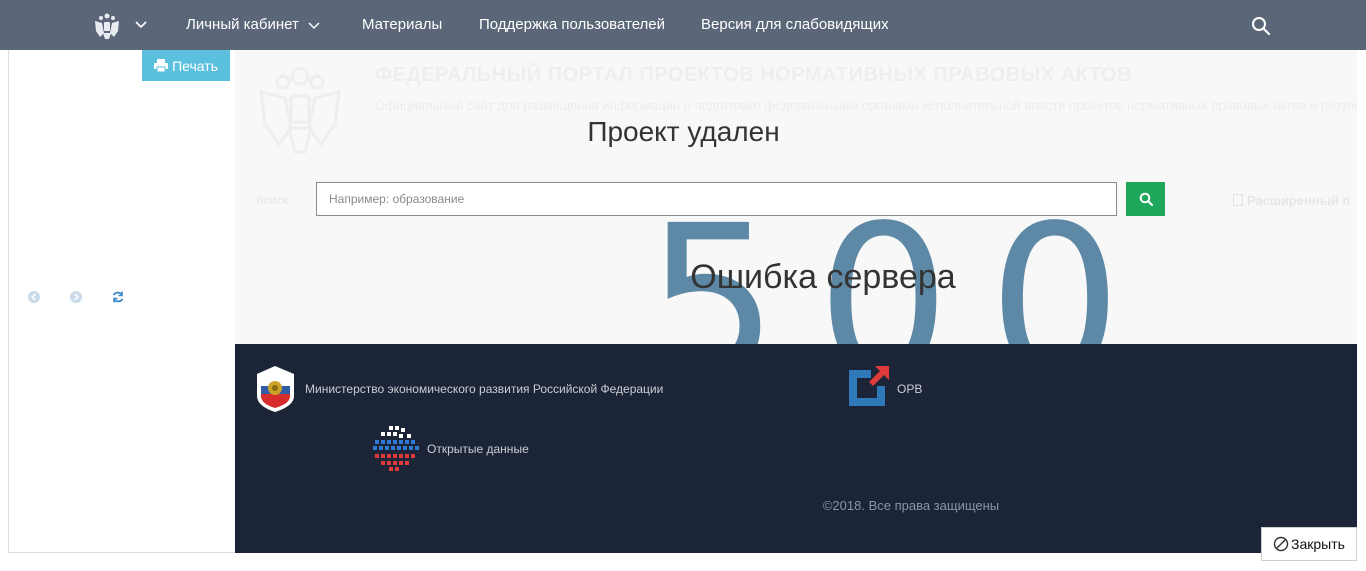 The image size is (1366, 571). What do you see at coordinates (1318, 544) in the screenshot?
I see `close-button-label: Закрыть` at bounding box center [1318, 544].